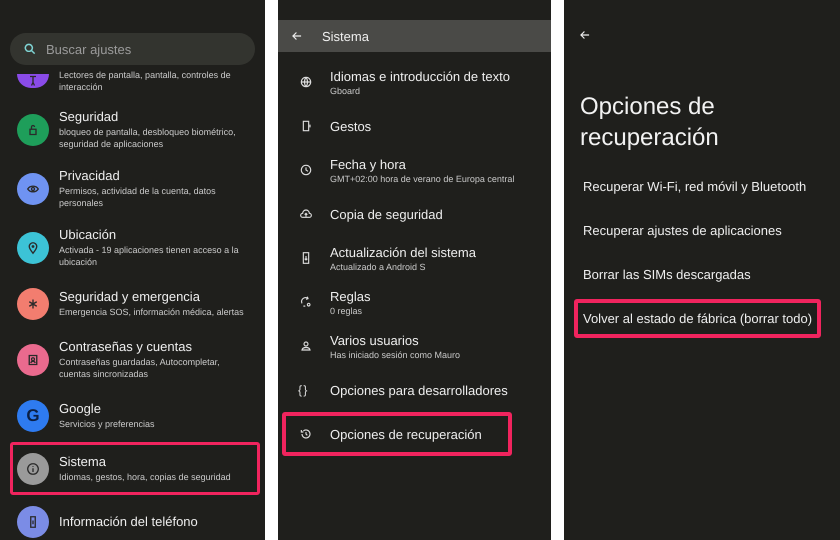 The width and height of the screenshot is (840, 540). I want to click on recovery-option: Recuperar ajustes de aplicaciones, so click(682, 230).